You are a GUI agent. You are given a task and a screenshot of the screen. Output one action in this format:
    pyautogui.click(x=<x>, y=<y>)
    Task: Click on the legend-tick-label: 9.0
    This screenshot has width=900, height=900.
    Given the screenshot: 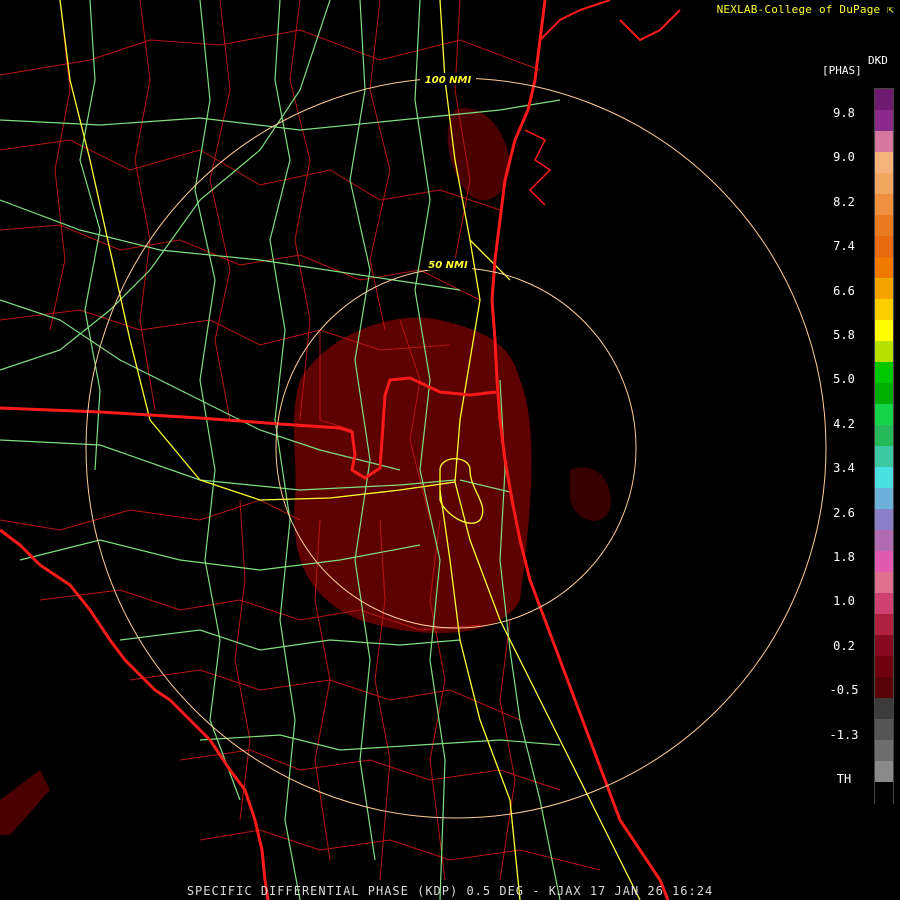 What is the action you would take?
    pyautogui.click(x=844, y=157)
    